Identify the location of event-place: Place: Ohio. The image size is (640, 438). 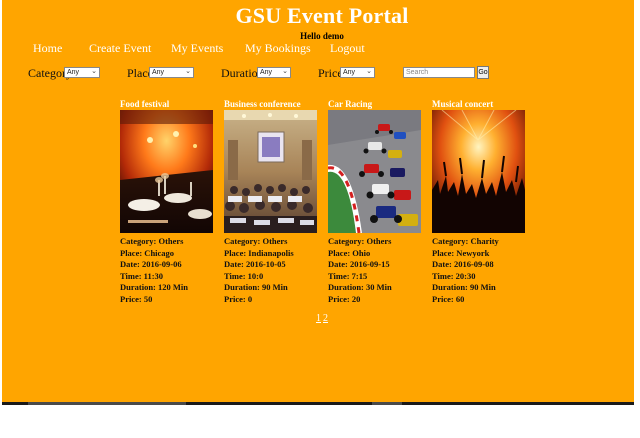
(349, 252).